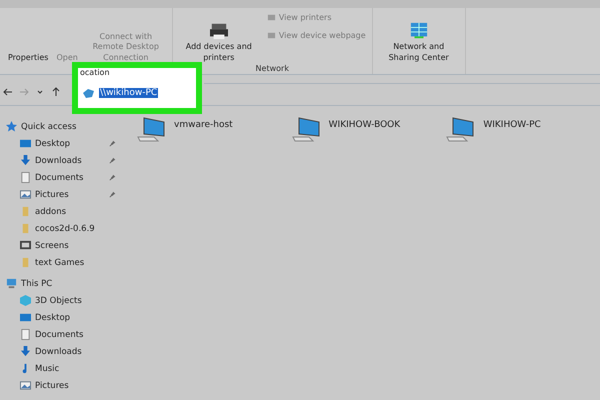 The width and height of the screenshot is (600, 400). What do you see at coordinates (11, 283) in the screenshot?
I see `computer-icon` at bounding box center [11, 283].